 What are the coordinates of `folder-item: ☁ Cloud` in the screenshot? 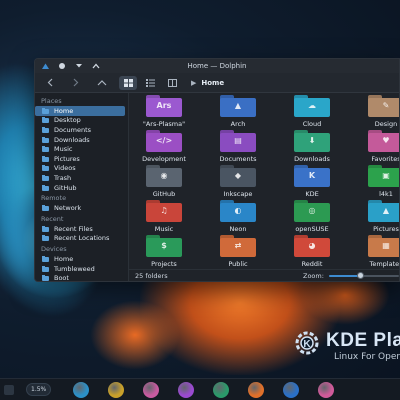 It's located at (312, 113).